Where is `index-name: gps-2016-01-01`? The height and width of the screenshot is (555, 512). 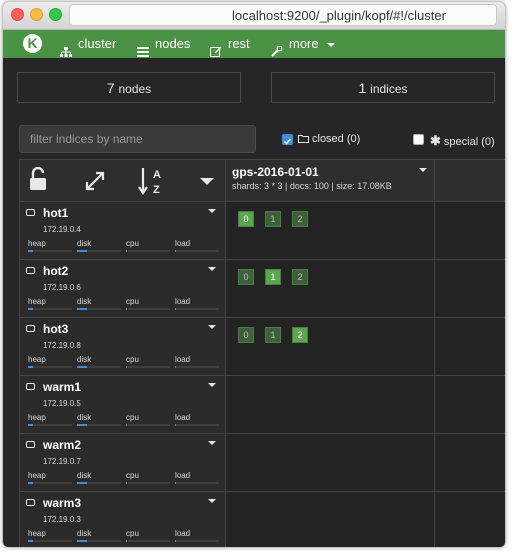
index-name: gps-2016-01-01 is located at coordinates (275, 172).